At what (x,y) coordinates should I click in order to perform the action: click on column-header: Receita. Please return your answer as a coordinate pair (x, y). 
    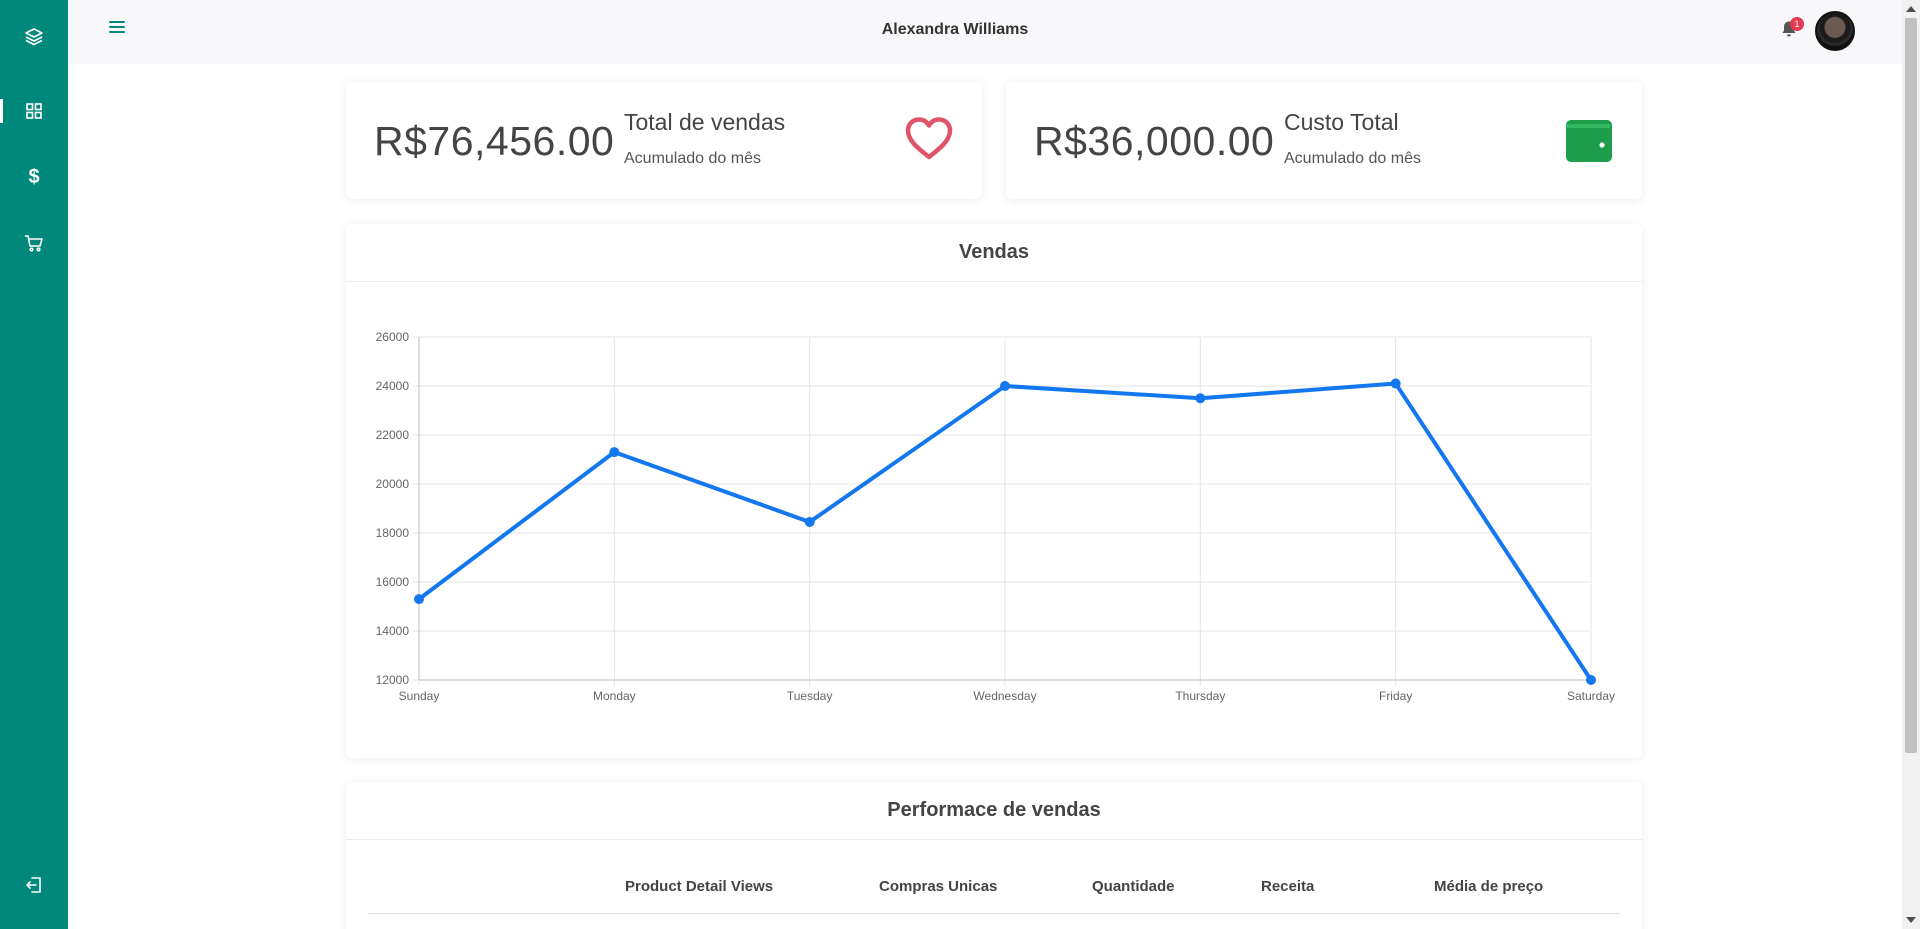
    Looking at the image, I should click on (1287, 886).